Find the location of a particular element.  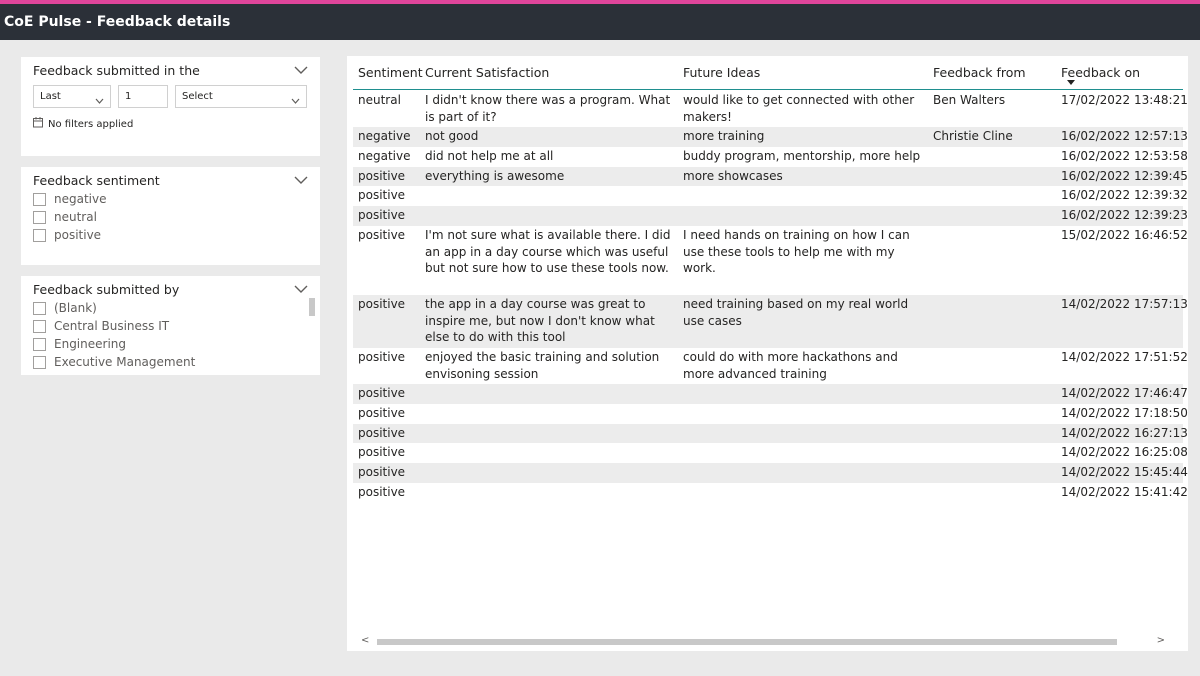

option-label: Central Business IT is located at coordinates (112, 326).